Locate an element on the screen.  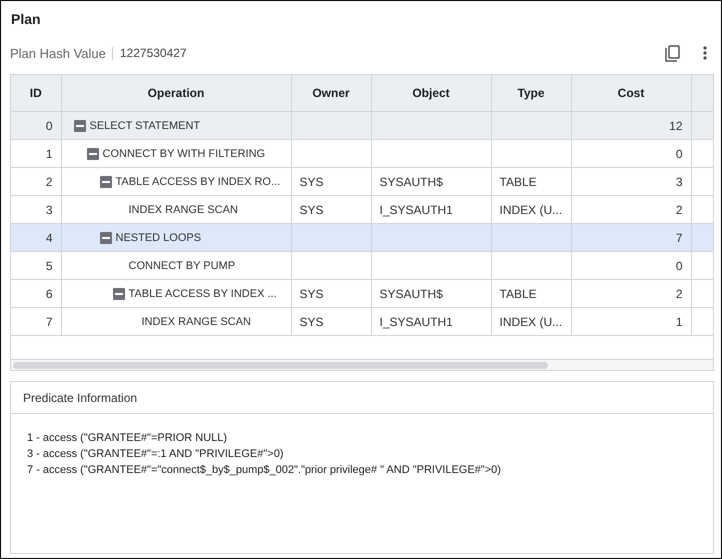
table-row: 5 CONNECT BY PUMP 0 is located at coordinates (362, 266).